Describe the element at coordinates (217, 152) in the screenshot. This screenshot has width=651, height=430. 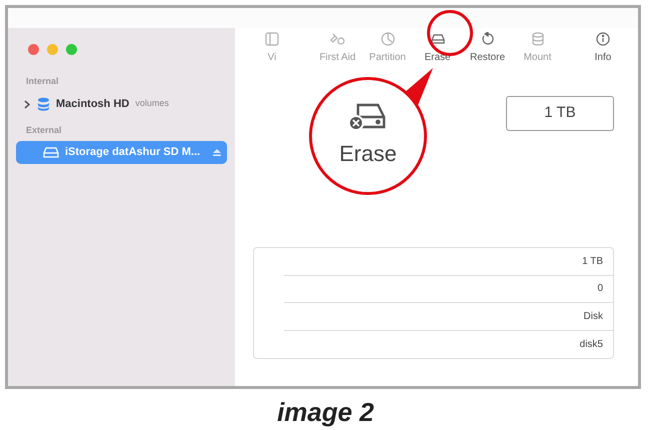
I see `eject-icon` at that location.